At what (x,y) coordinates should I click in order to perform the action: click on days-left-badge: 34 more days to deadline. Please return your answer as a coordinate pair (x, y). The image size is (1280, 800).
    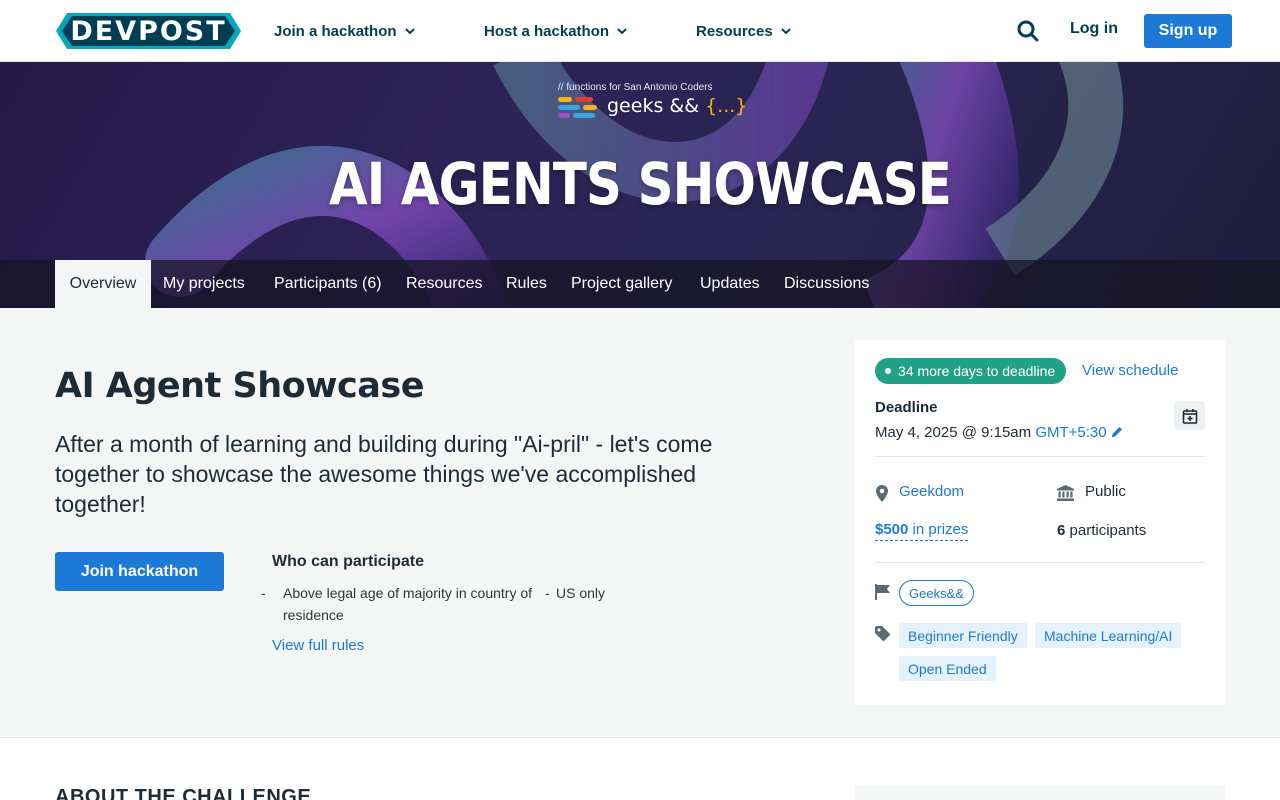
    Looking at the image, I should click on (971, 371).